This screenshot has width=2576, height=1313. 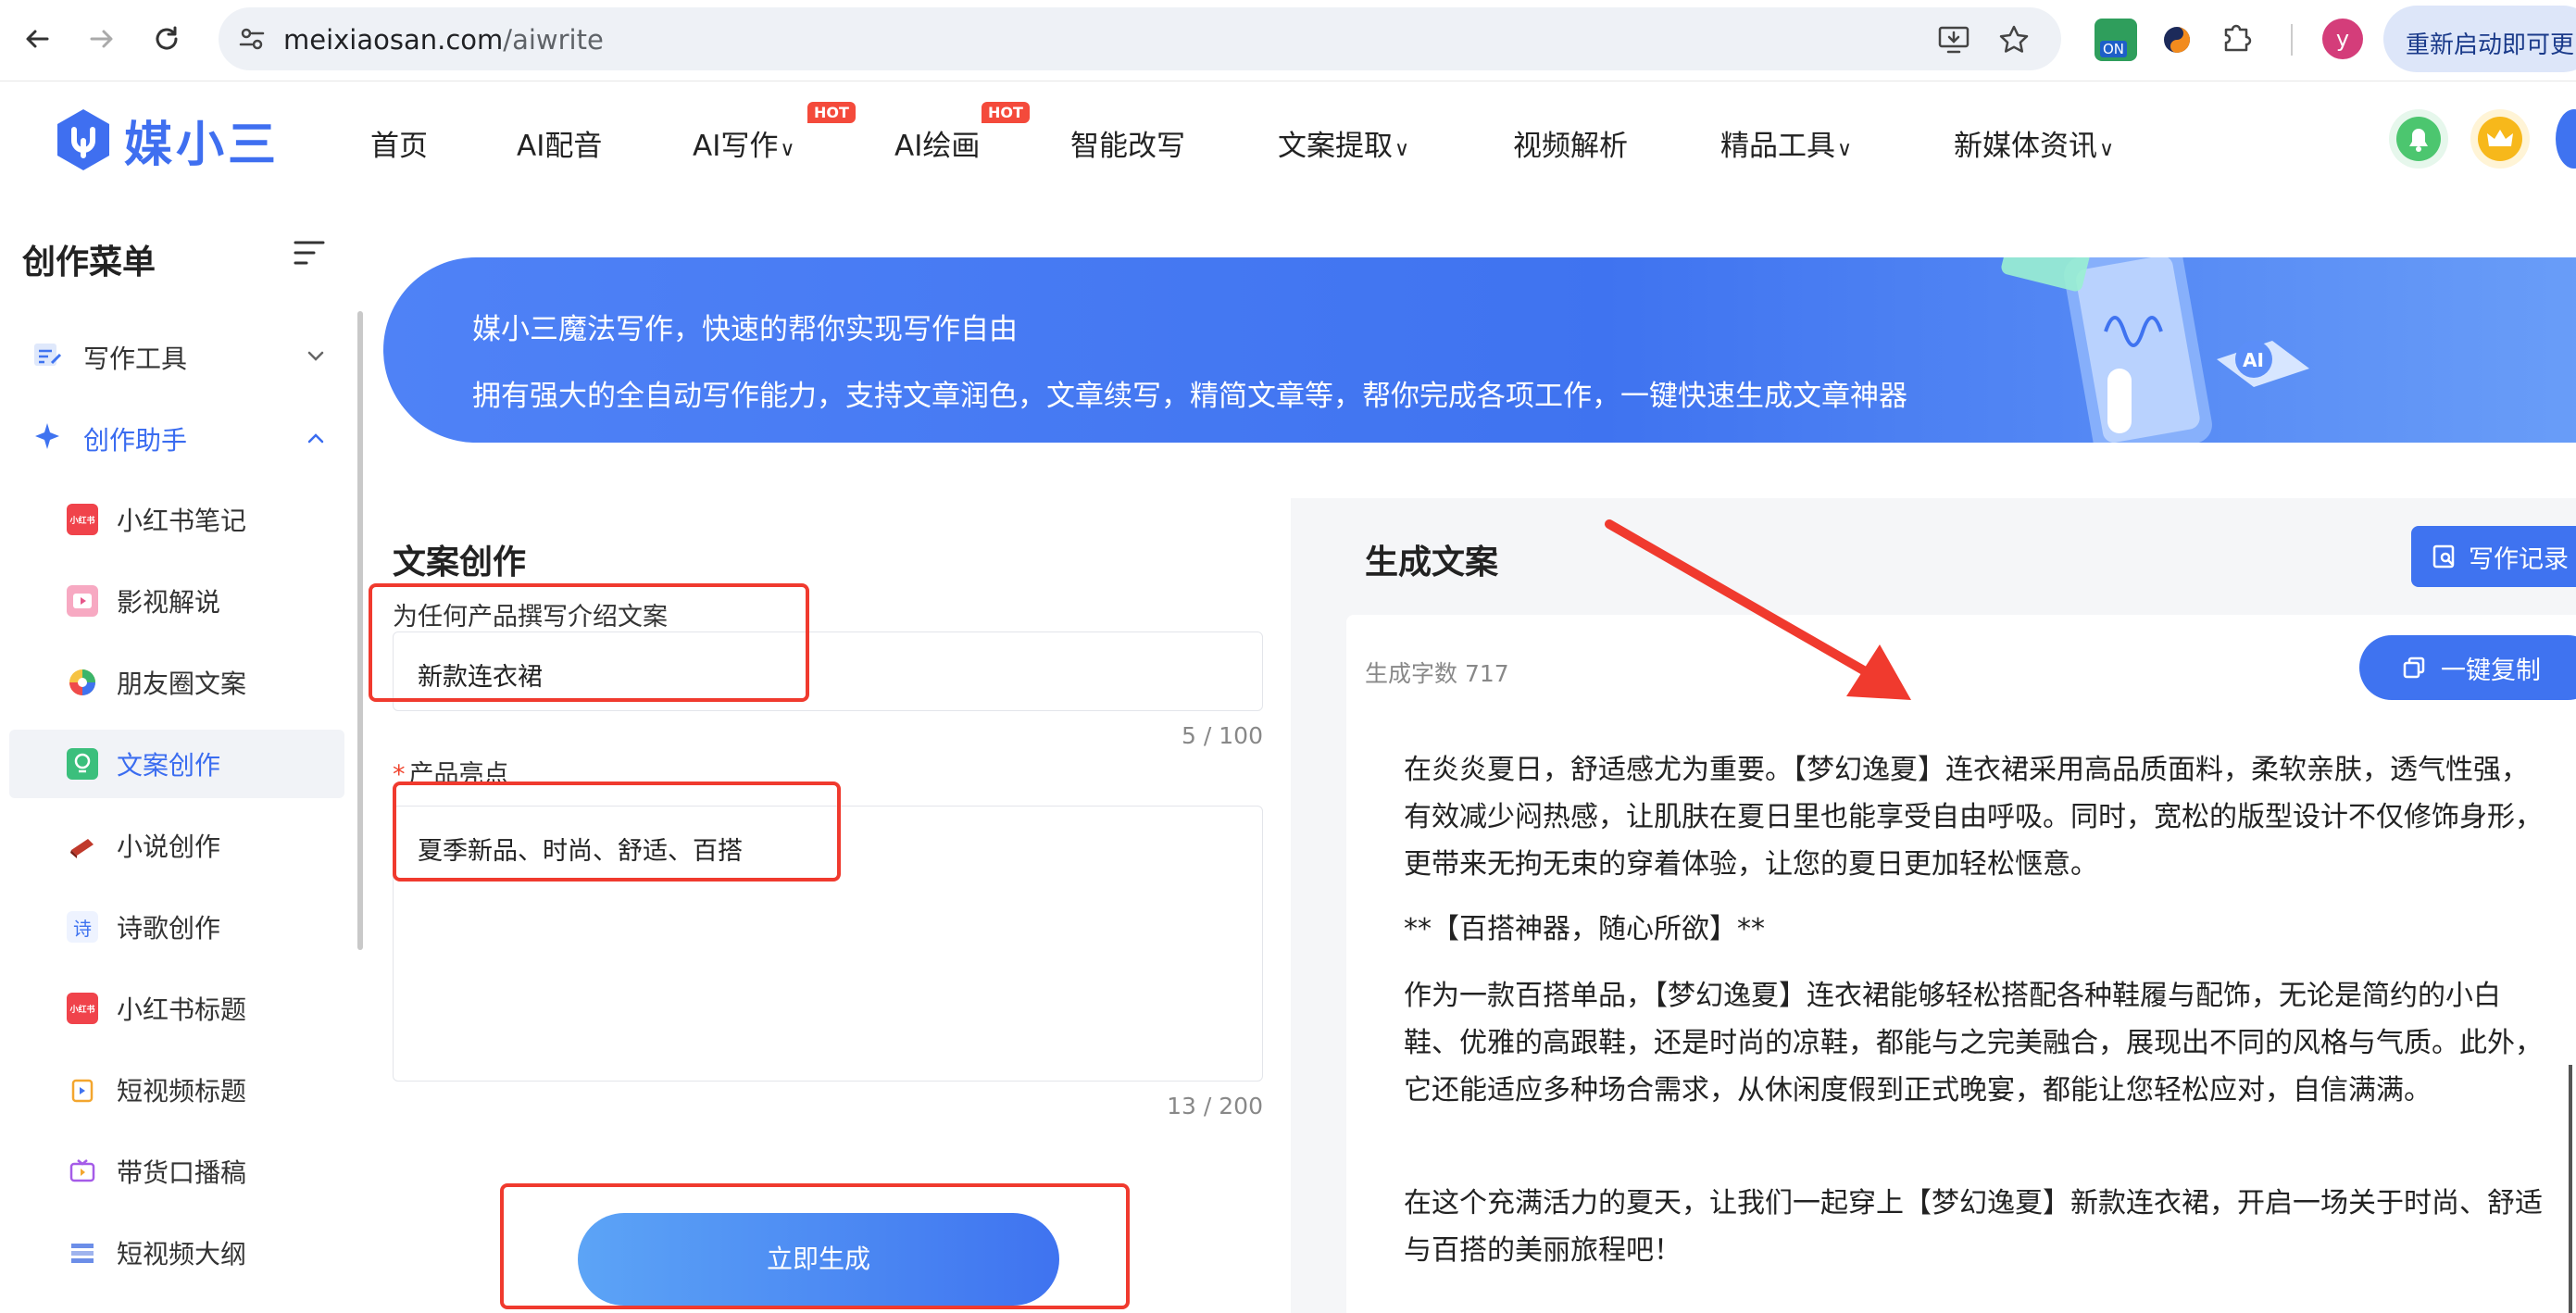 What do you see at coordinates (83, 601) in the screenshot?
I see `video-icon` at bounding box center [83, 601].